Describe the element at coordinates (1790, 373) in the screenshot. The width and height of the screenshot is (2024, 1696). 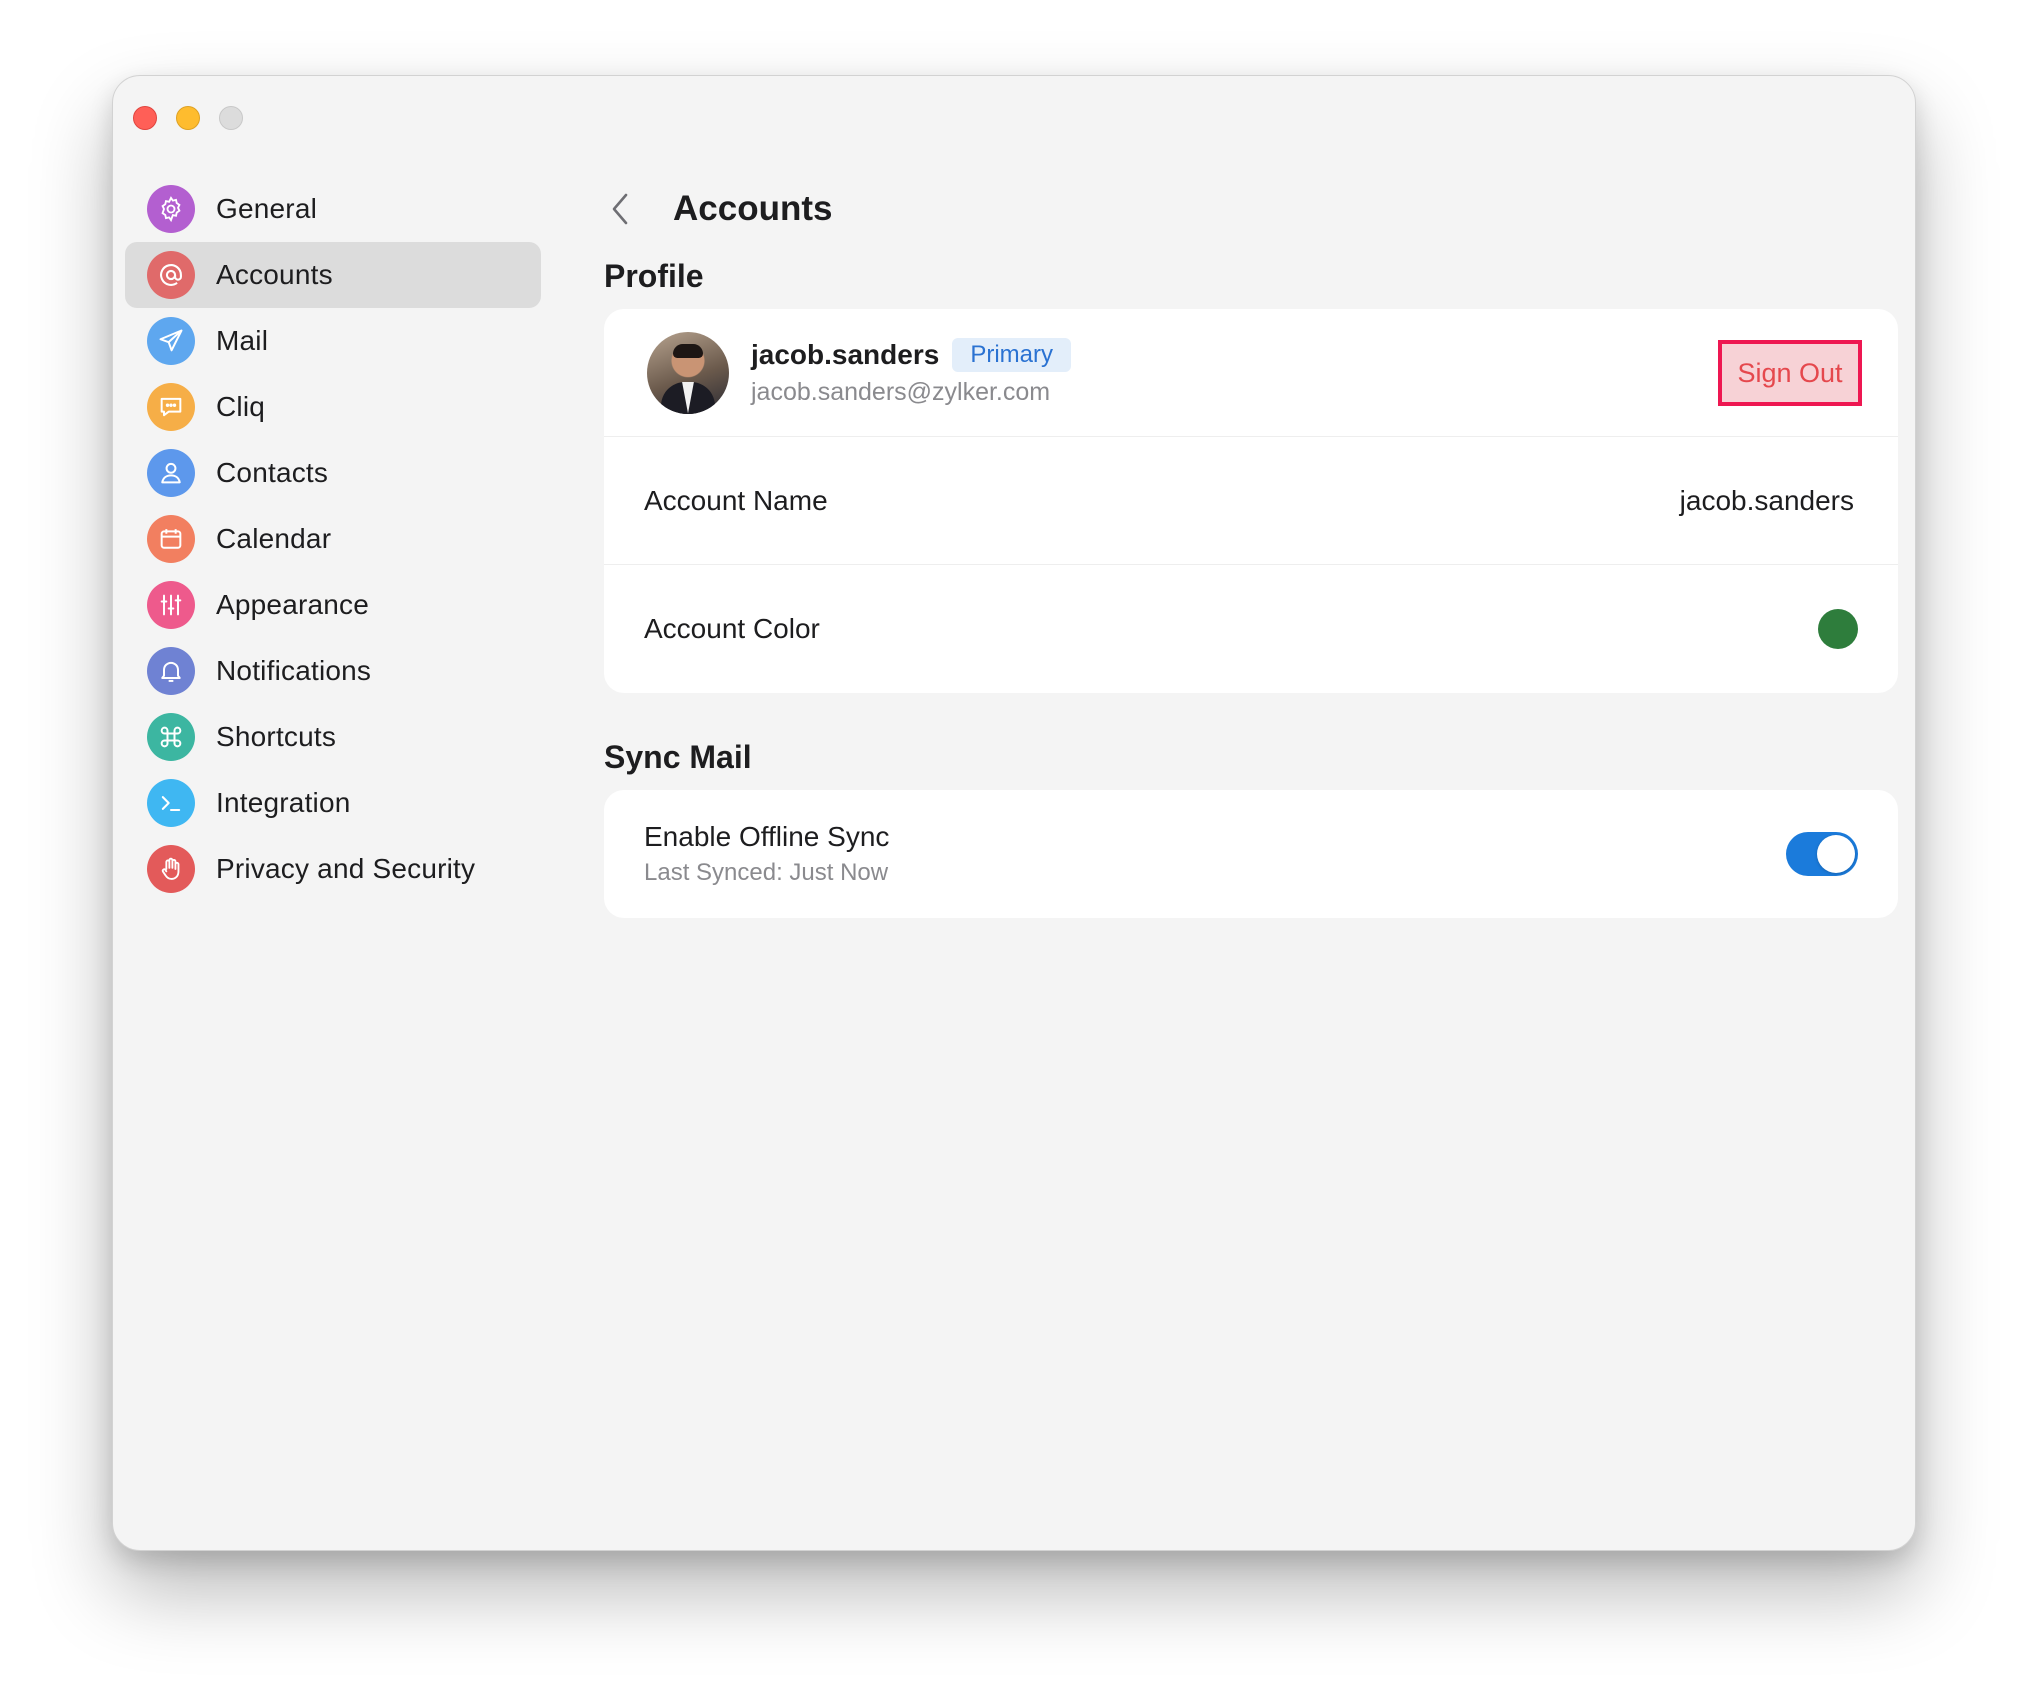
I see `sign-out-button: Sign Out` at that location.